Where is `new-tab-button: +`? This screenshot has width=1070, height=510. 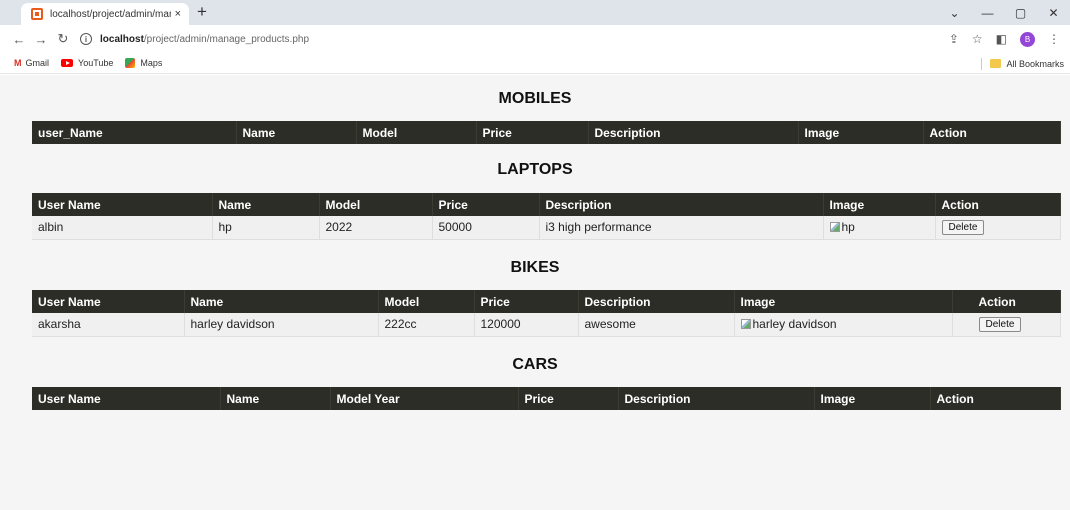 new-tab-button: + is located at coordinates (202, 12).